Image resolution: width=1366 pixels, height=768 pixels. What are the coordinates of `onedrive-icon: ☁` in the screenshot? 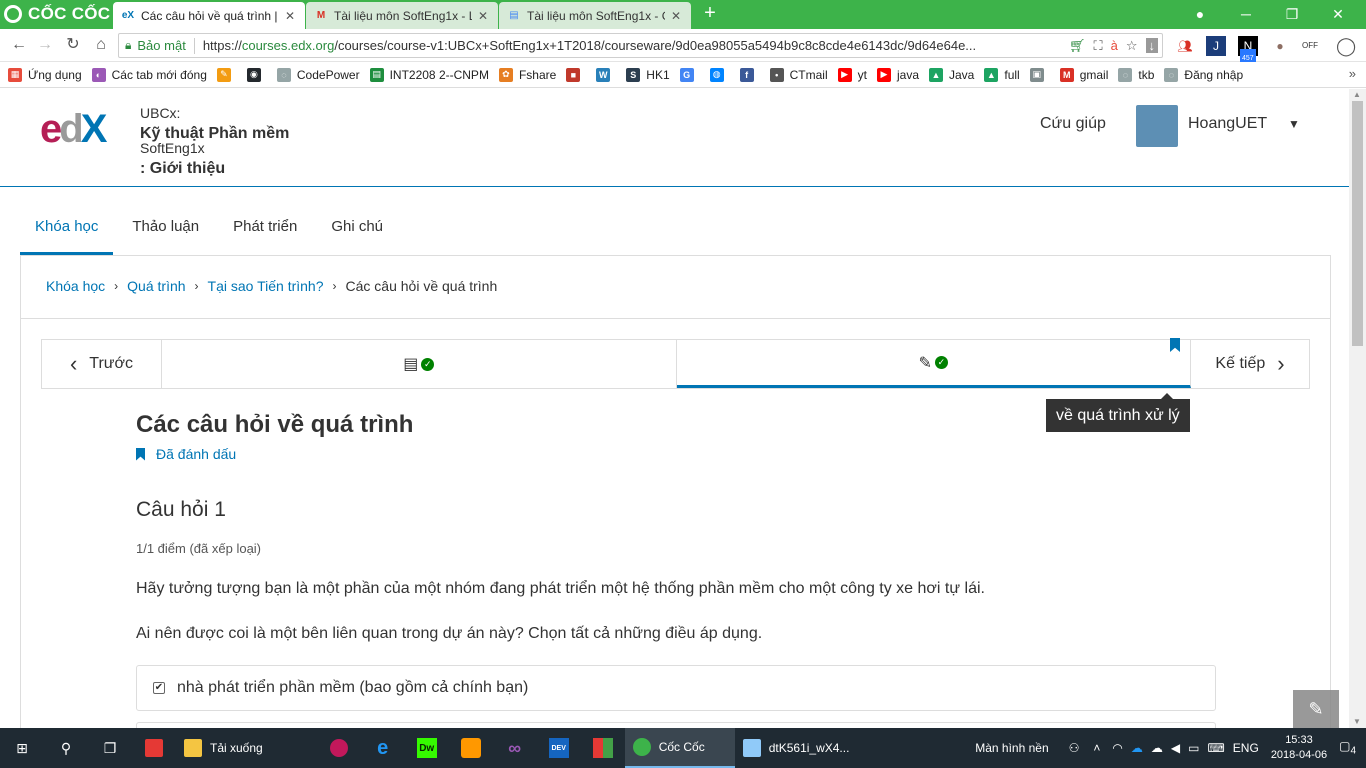 It's located at (1137, 748).